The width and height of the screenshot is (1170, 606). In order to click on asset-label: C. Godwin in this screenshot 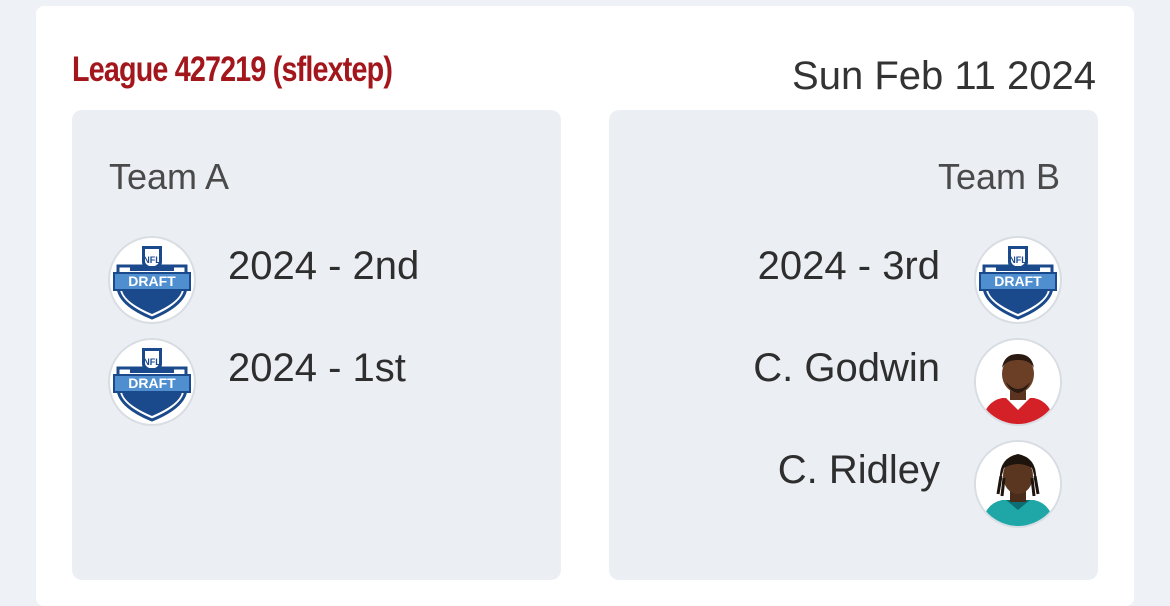, I will do `click(846, 368)`.